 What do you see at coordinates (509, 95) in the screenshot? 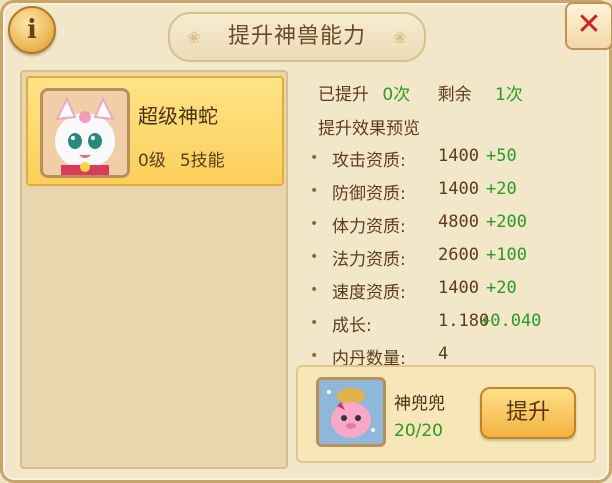
I see `remaining-value: 1次` at bounding box center [509, 95].